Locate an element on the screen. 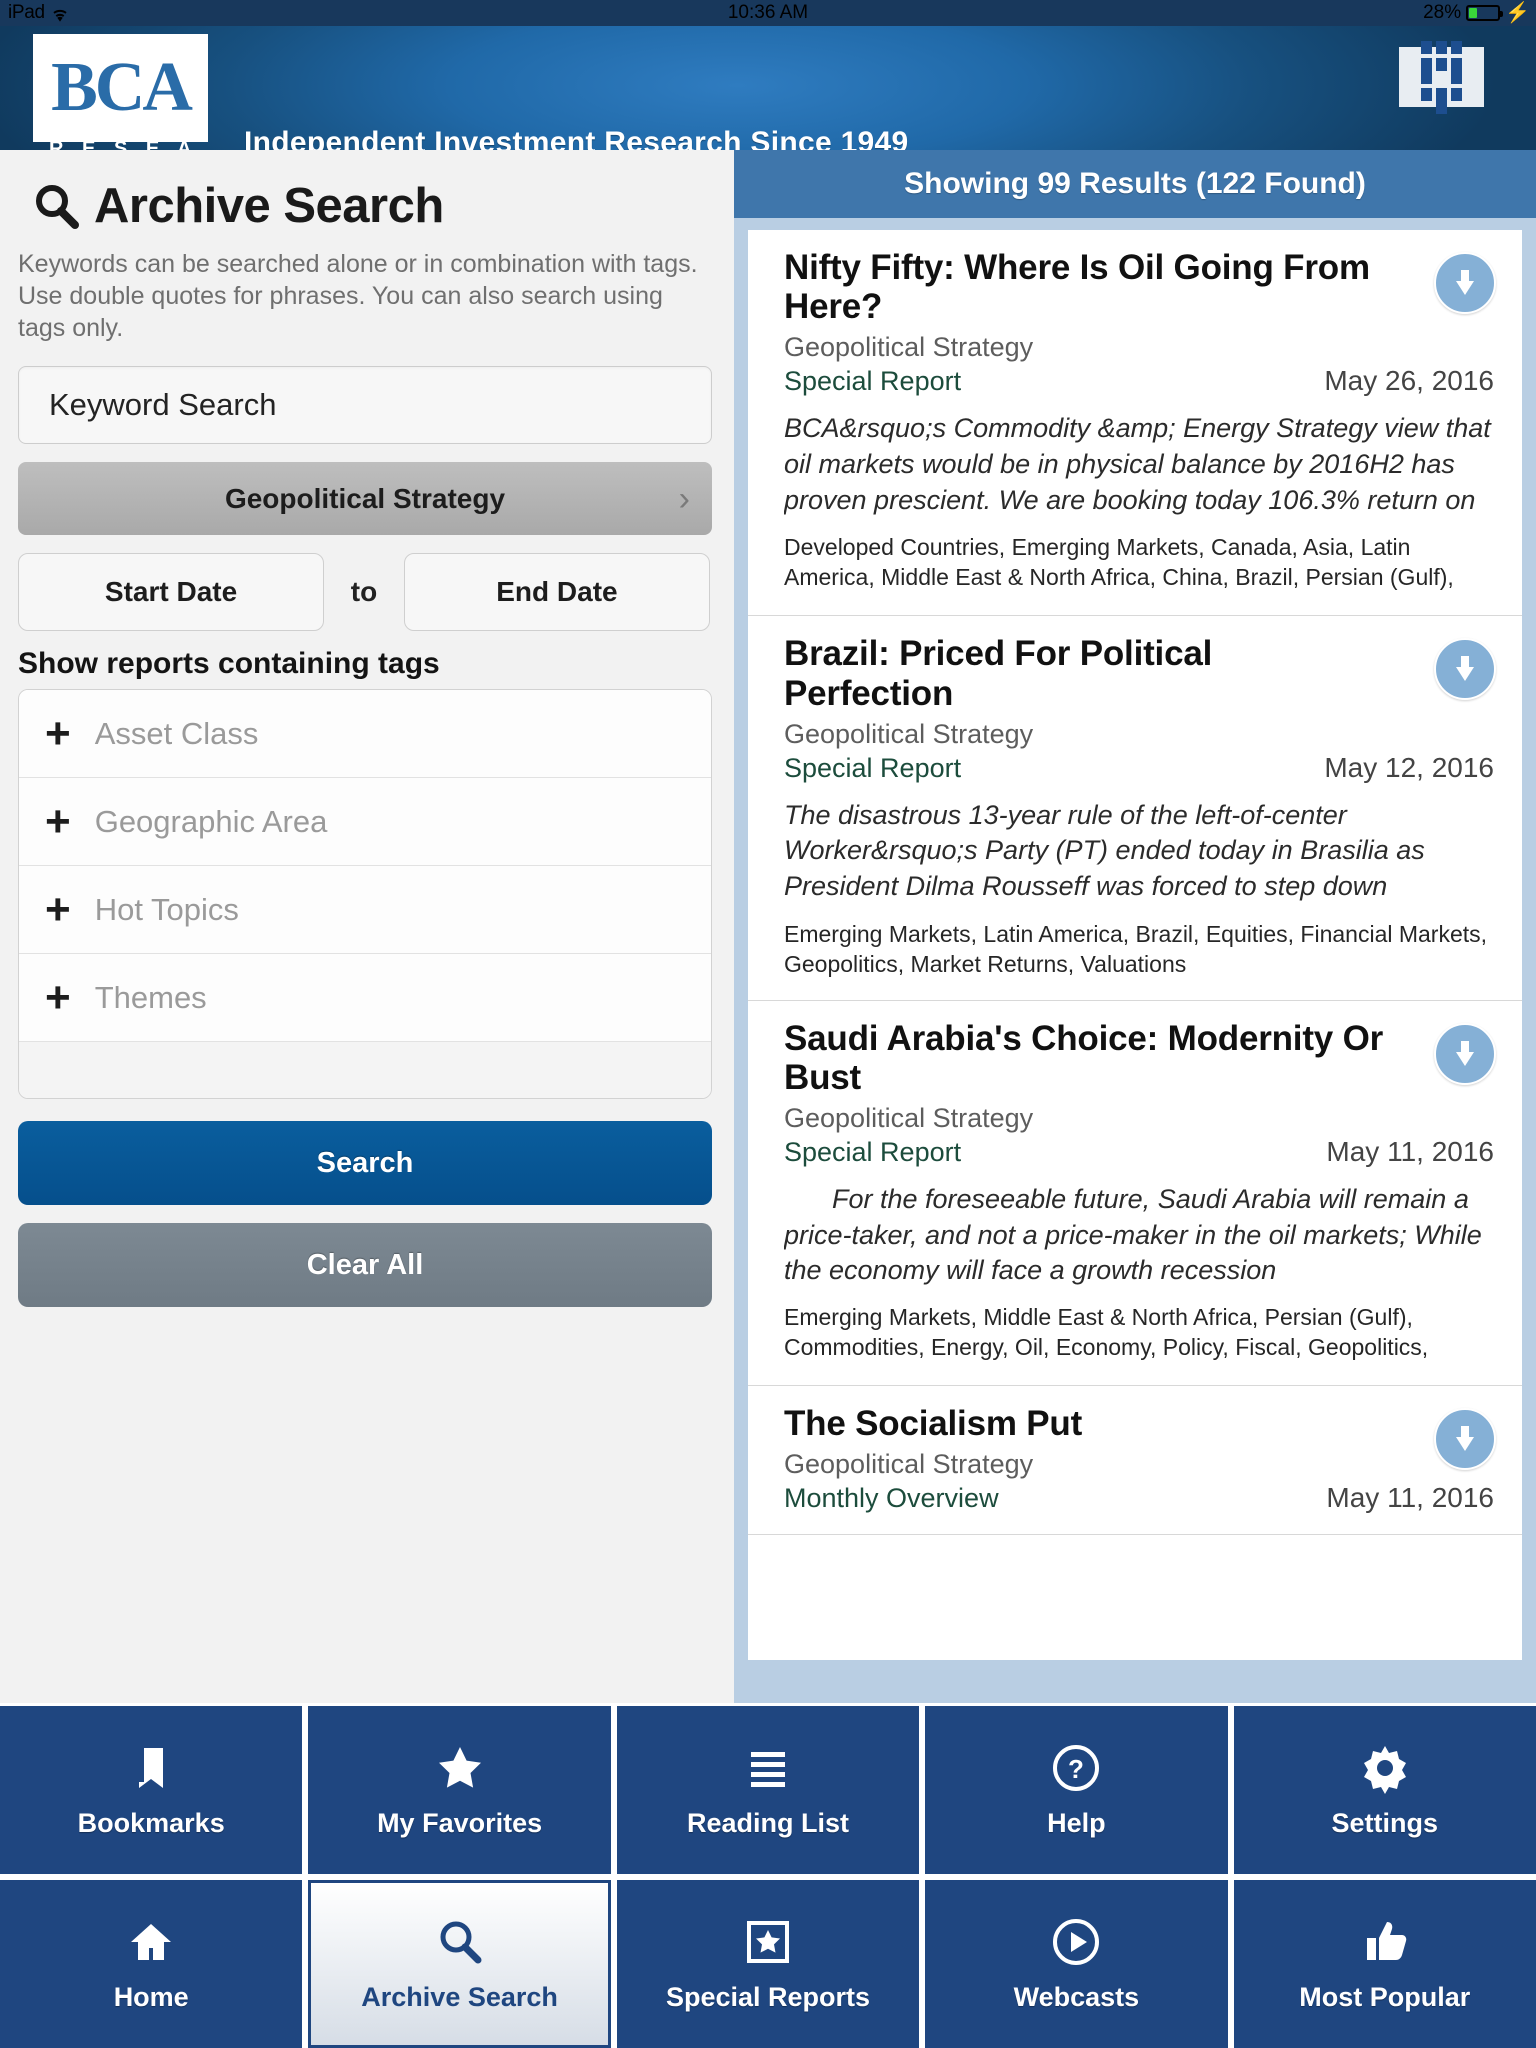 The height and width of the screenshot is (2048, 1536). nav-tile-home: Home is located at coordinates (151, 1964).